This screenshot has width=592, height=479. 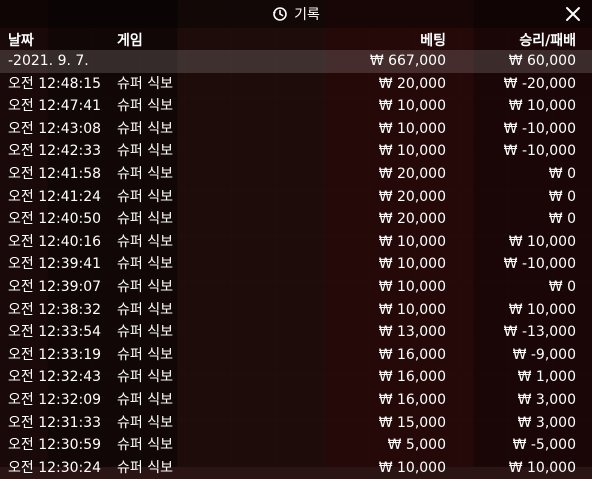 I want to click on header-date: 날짜, so click(x=21, y=40).